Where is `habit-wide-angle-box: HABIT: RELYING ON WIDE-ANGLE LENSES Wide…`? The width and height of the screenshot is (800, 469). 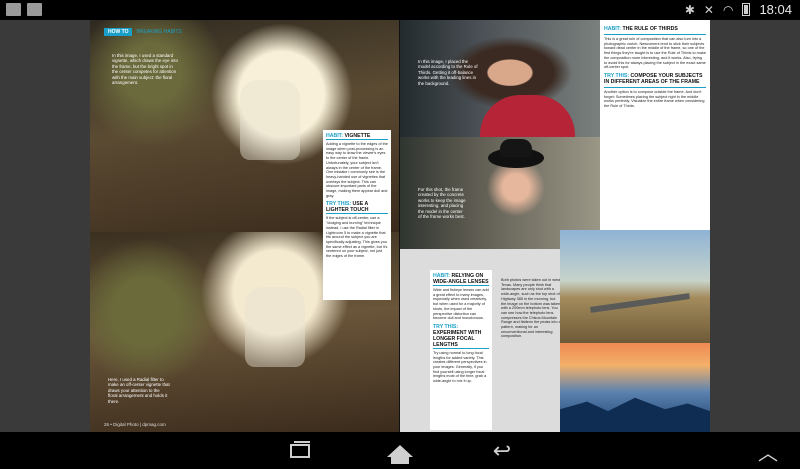
habit-wide-angle-box: HABIT: RELYING ON WIDE-ANGLE LENSES Wide… is located at coordinates (461, 350).